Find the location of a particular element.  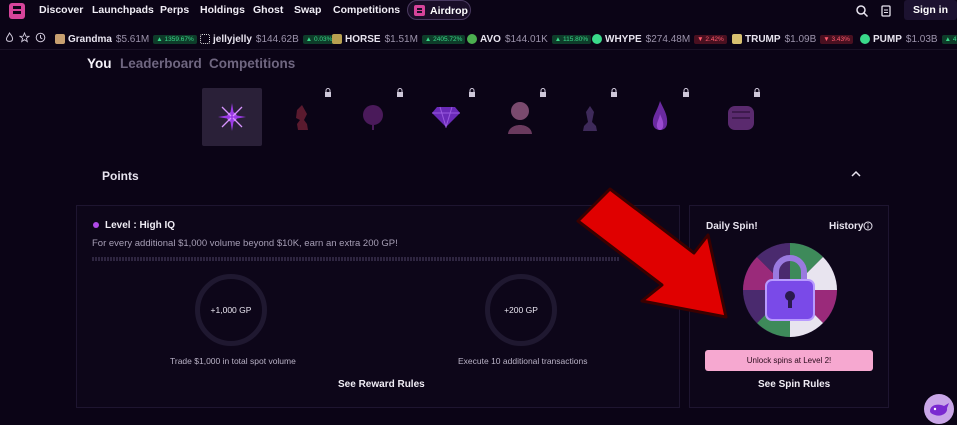

reward-amount: +1,000 GP is located at coordinates (231, 310).